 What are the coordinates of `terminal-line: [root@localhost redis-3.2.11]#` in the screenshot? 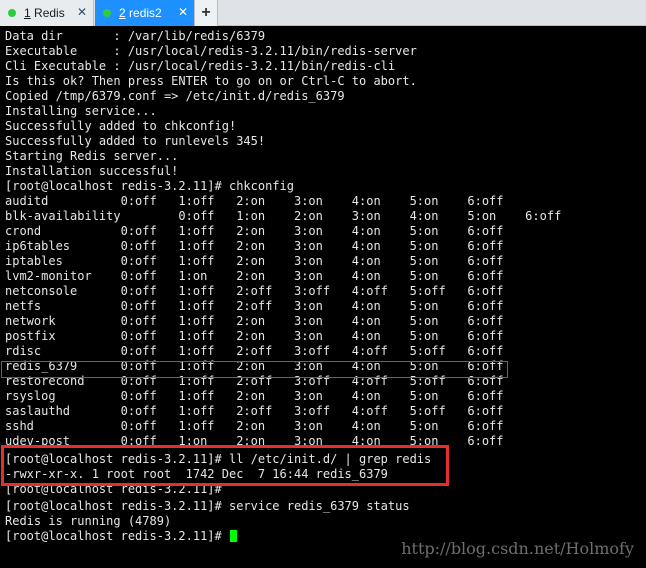 It's located at (113, 489).